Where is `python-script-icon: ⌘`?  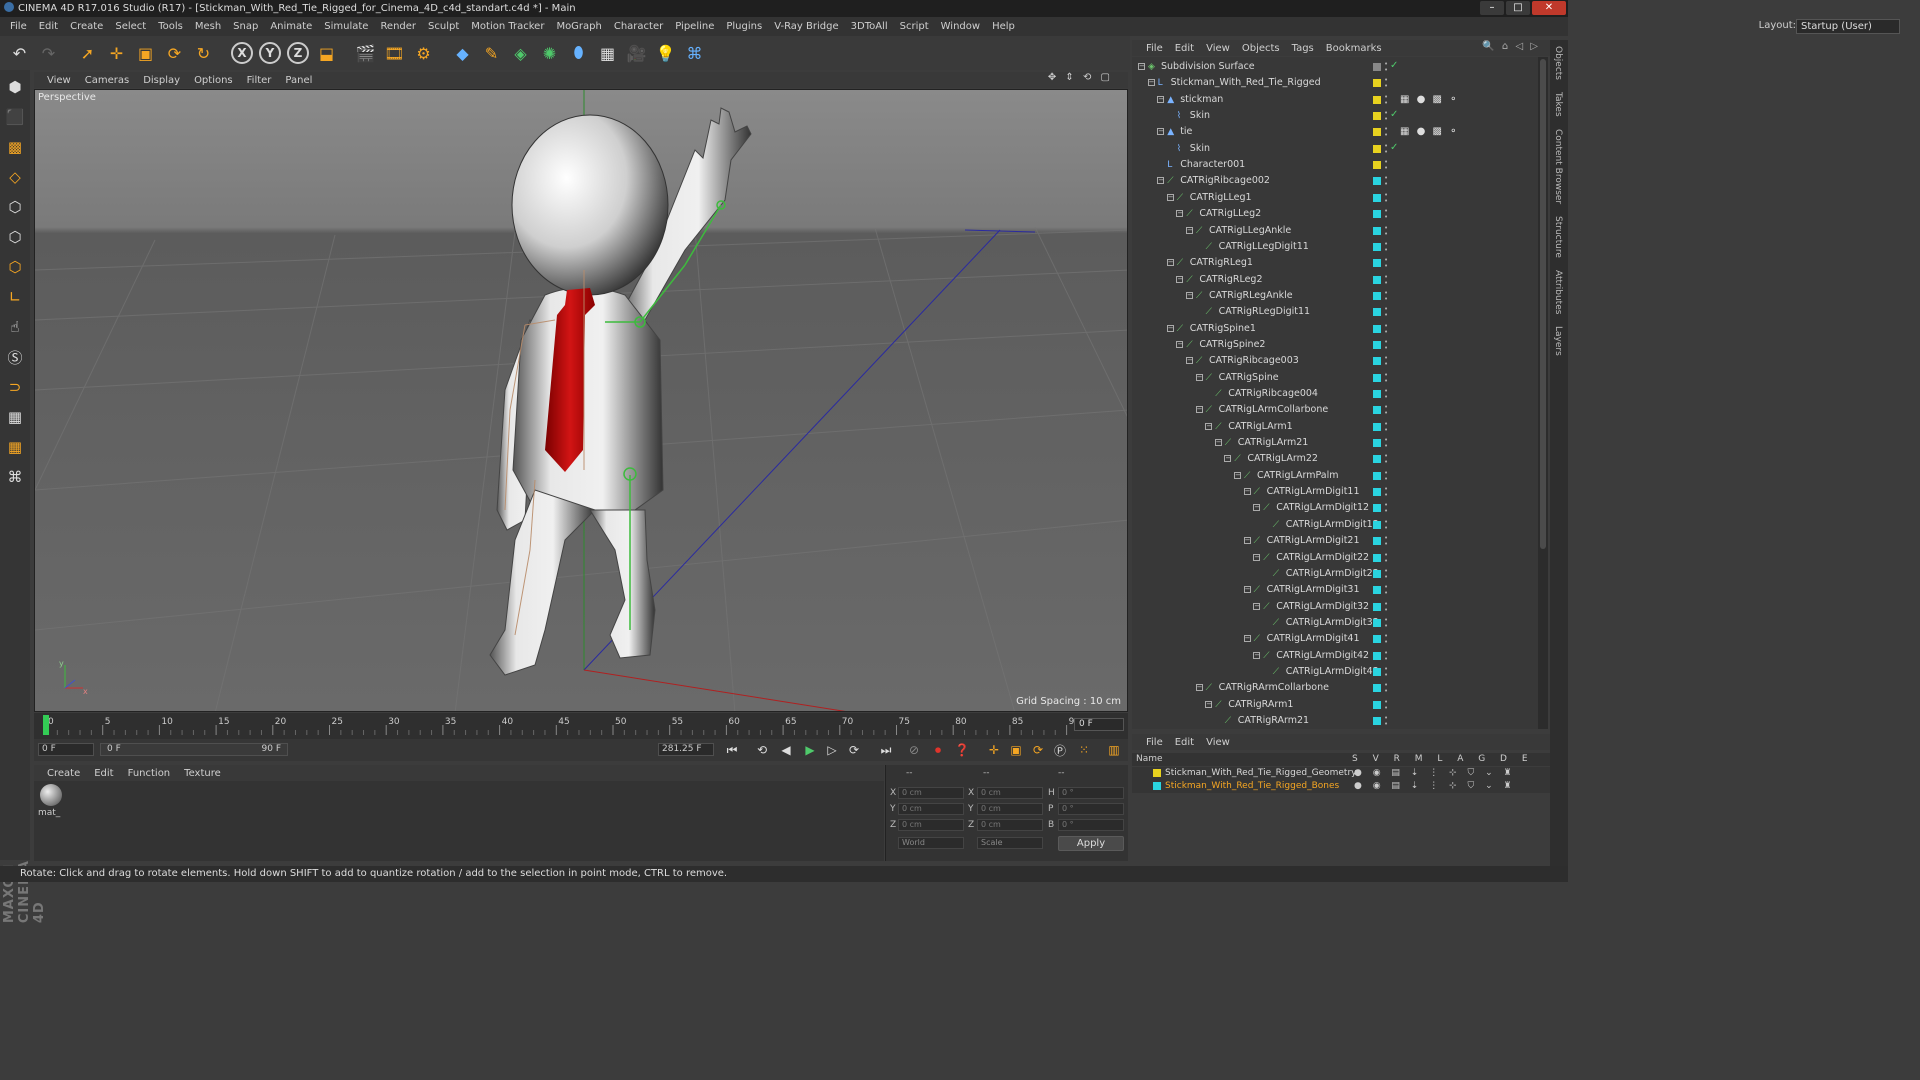 python-script-icon: ⌘ is located at coordinates (15, 477).